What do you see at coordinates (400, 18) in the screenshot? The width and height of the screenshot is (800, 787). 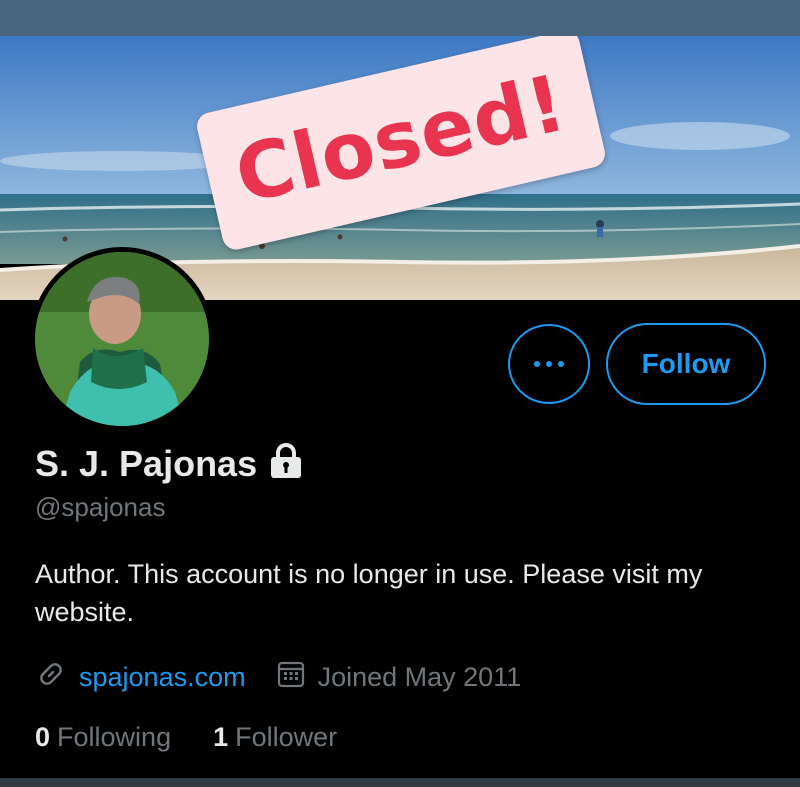 I see `top-strip` at bounding box center [400, 18].